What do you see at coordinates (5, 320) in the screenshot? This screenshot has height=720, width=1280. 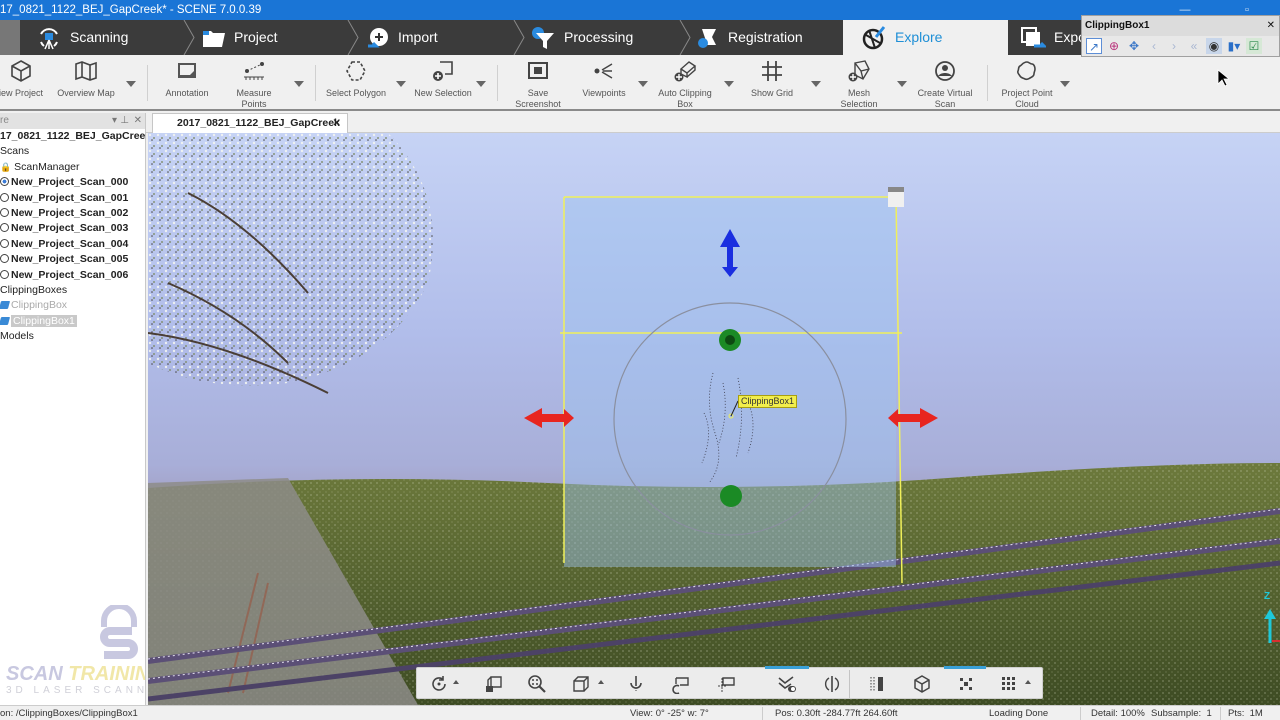 I see `clippingbox-icon` at bounding box center [5, 320].